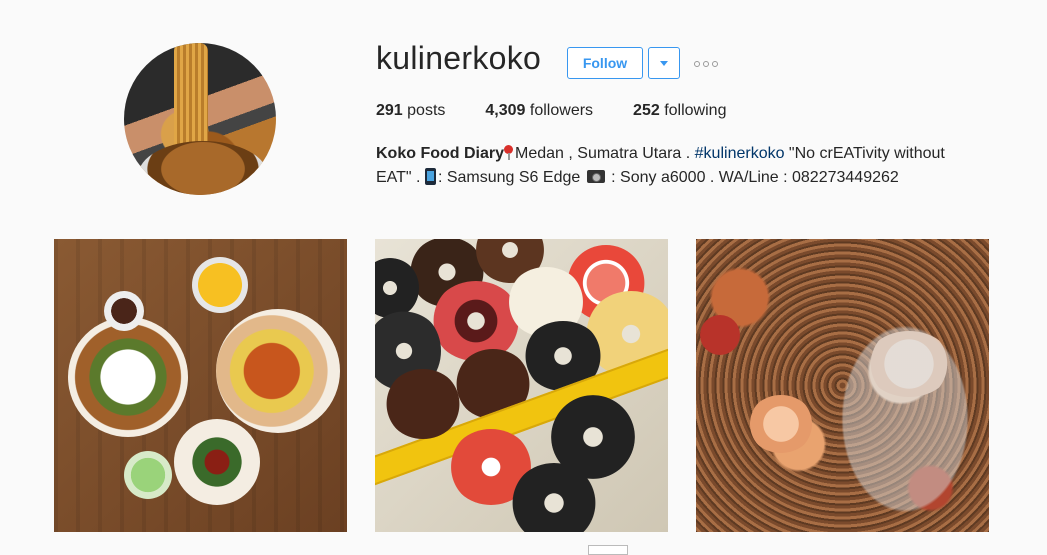 The image size is (1047, 555). What do you see at coordinates (740, 153) in the screenshot?
I see `bio-hashtag-link: #kulinerkoko` at bounding box center [740, 153].